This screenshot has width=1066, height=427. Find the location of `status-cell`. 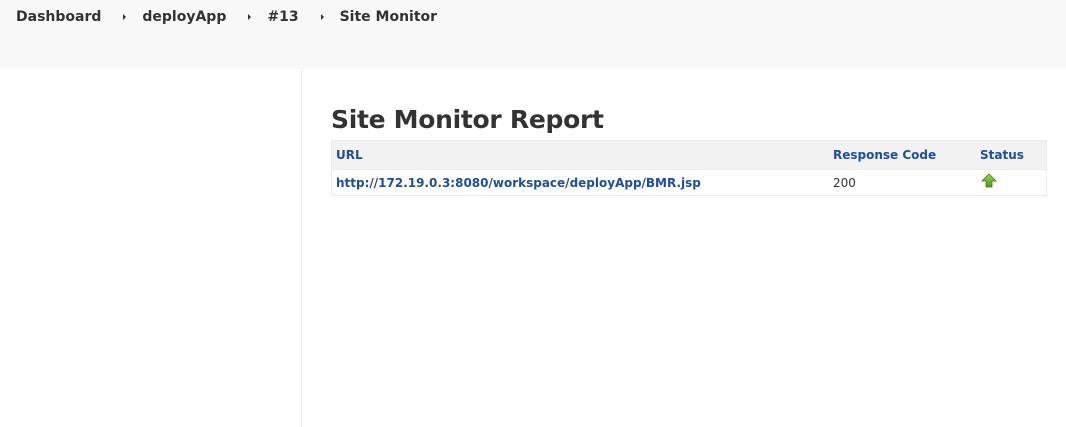

status-cell is located at coordinates (1011, 182).